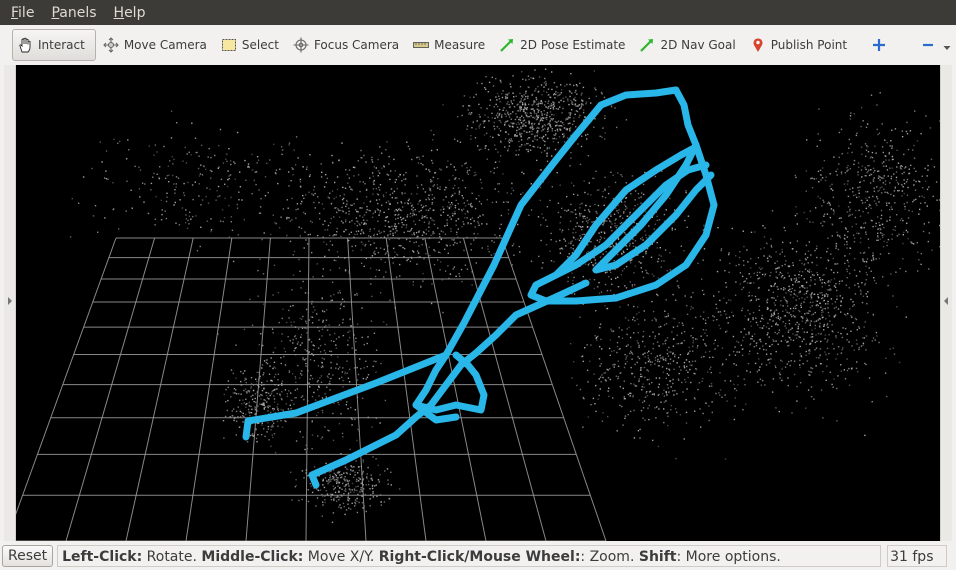 This screenshot has width=956, height=570. Describe the element at coordinates (347, 45) in the screenshot. I see `tool-focus-camera: Focus Camera` at that location.